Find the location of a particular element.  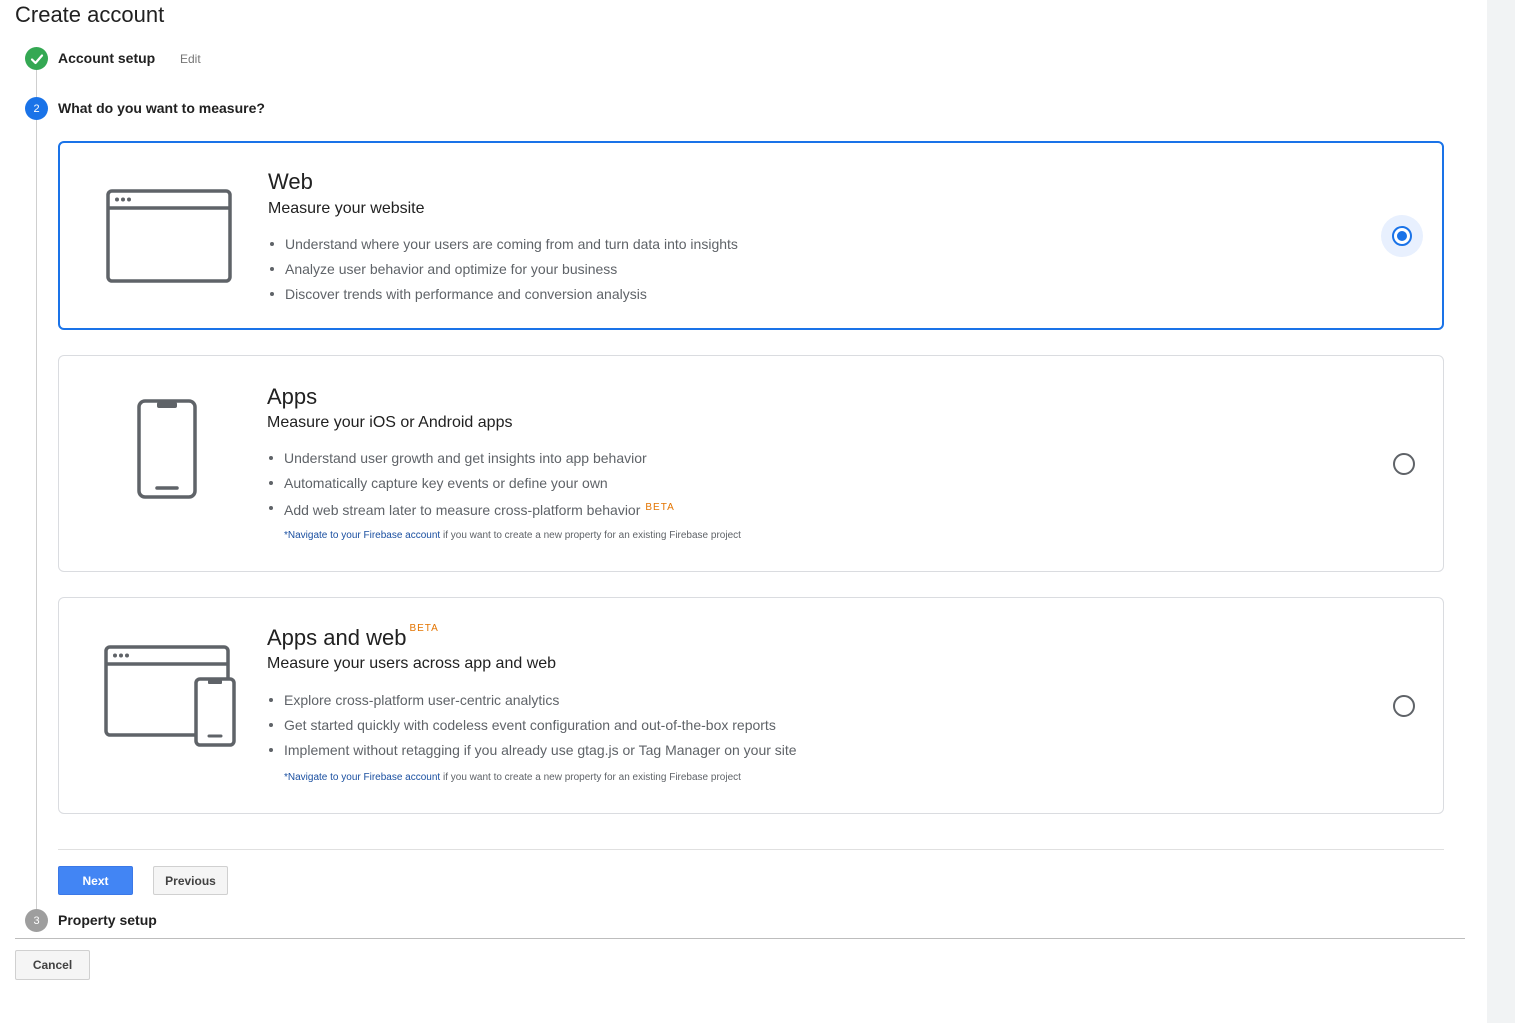

page-scroll-gutter is located at coordinates (1501, 511).